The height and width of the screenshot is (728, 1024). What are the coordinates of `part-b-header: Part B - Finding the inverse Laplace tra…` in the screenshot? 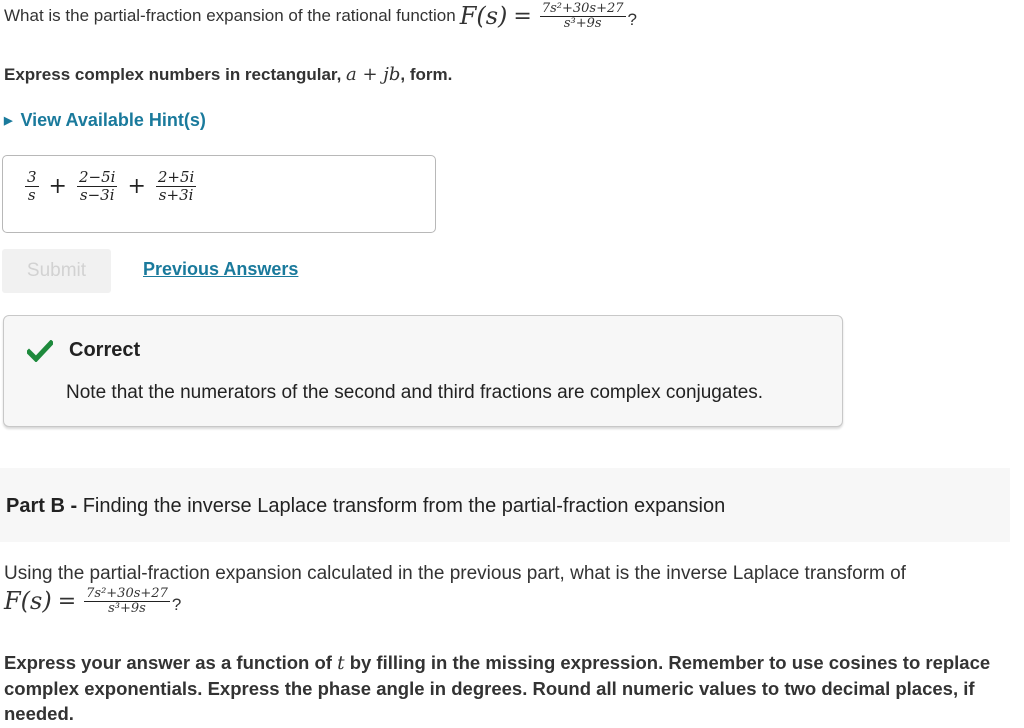 It's located at (505, 505).